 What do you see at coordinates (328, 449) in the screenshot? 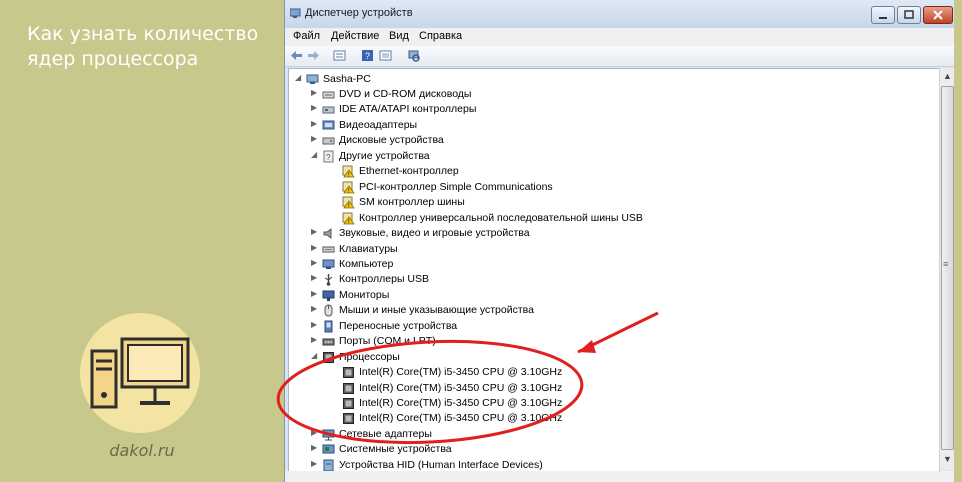
I see `system-device-icon` at bounding box center [328, 449].